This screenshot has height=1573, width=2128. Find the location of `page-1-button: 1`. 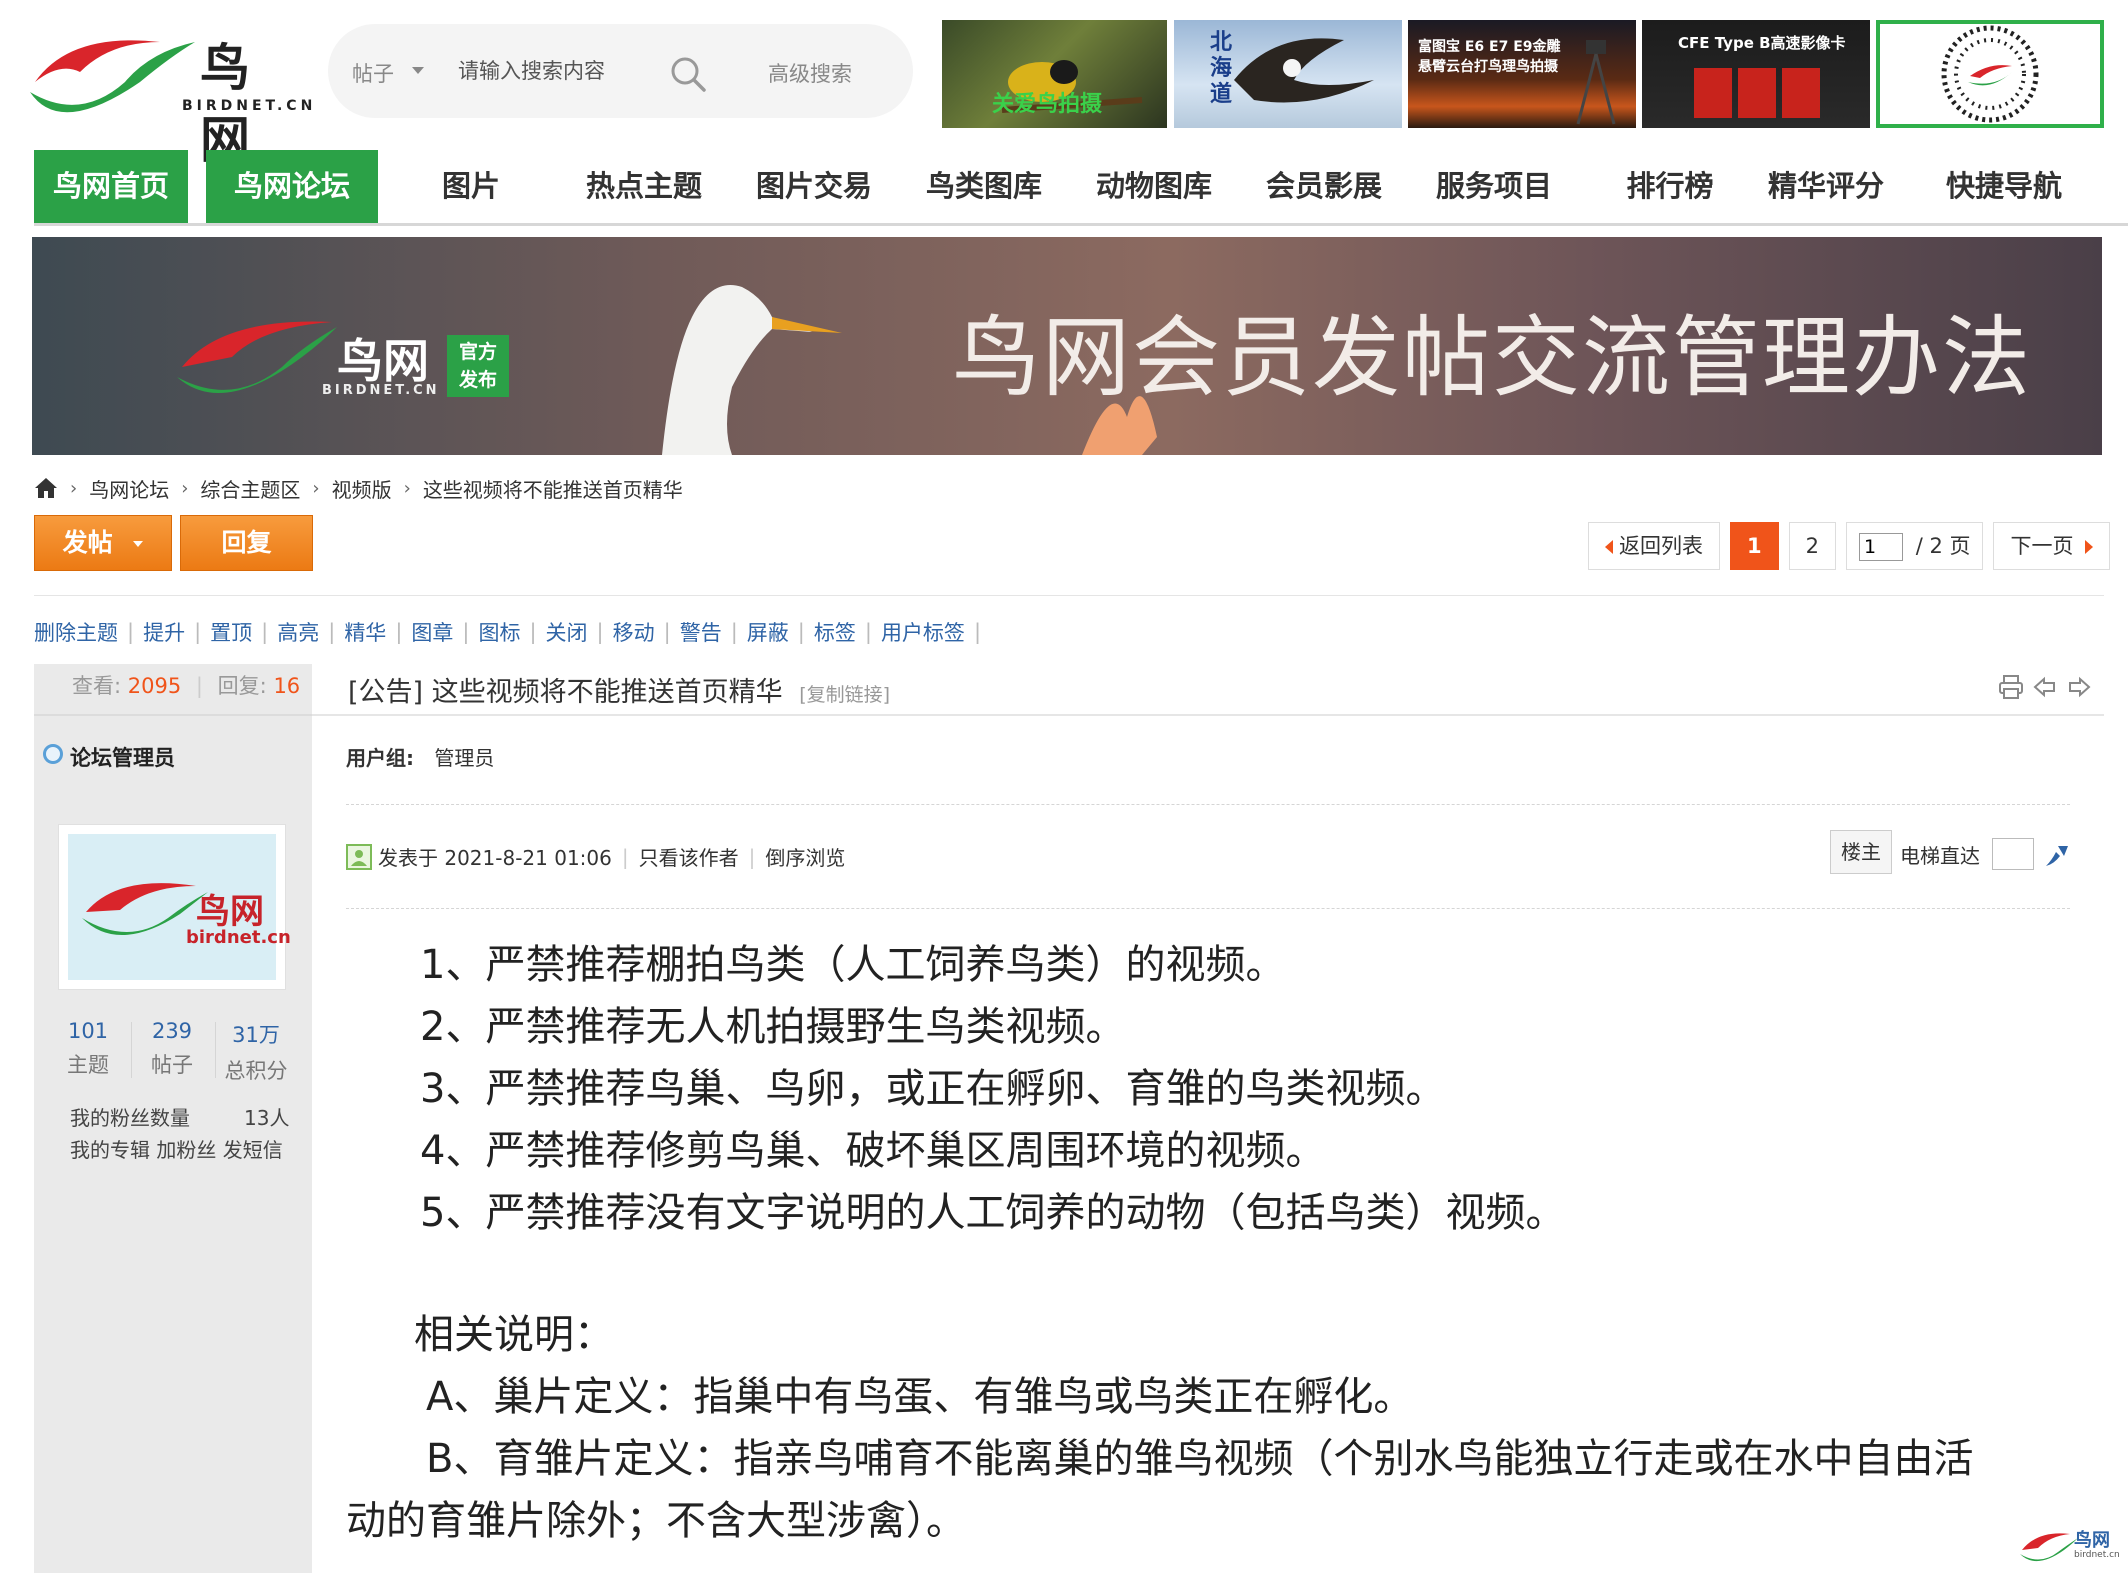

page-1-button: 1 is located at coordinates (1754, 546).